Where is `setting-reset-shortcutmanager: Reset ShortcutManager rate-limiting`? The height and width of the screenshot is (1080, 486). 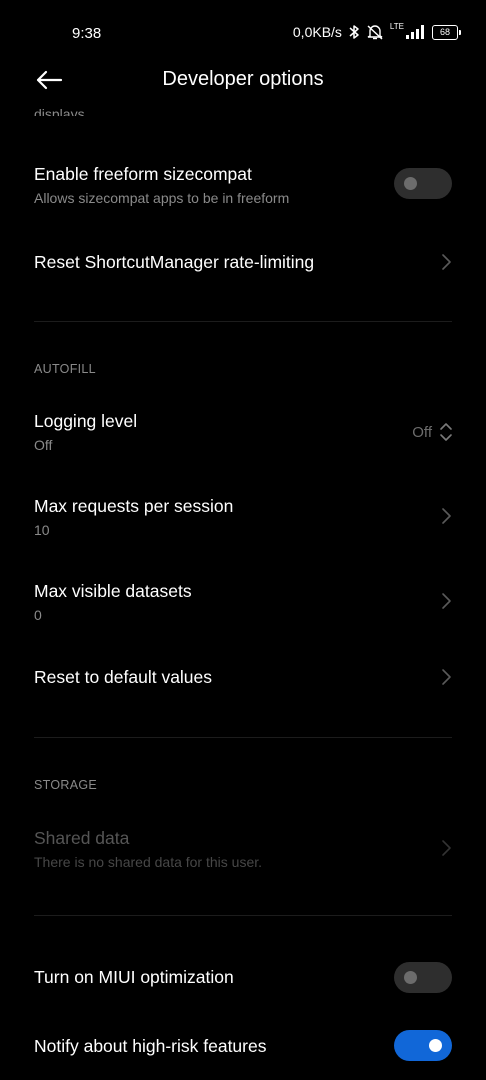 setting-reset-shortcutmanager: Reset ShortcutManager rate-limiting is located at coordinates (243, 263).